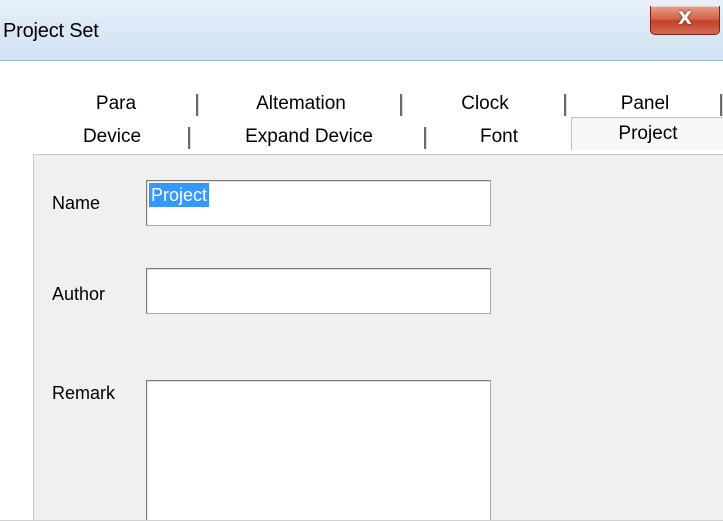 The image size is (723, 521). What do you see at coordinates (76, 203) in the screenshot?
I see `name-label: Name` at bounding box center [76, 203].